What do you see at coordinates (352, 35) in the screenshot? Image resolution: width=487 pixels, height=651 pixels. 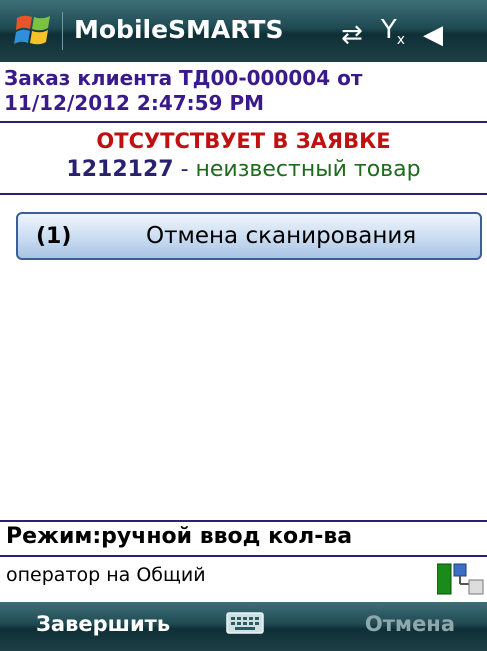 I see `sync-icon: ⇄` at bounding box center [352, 35].